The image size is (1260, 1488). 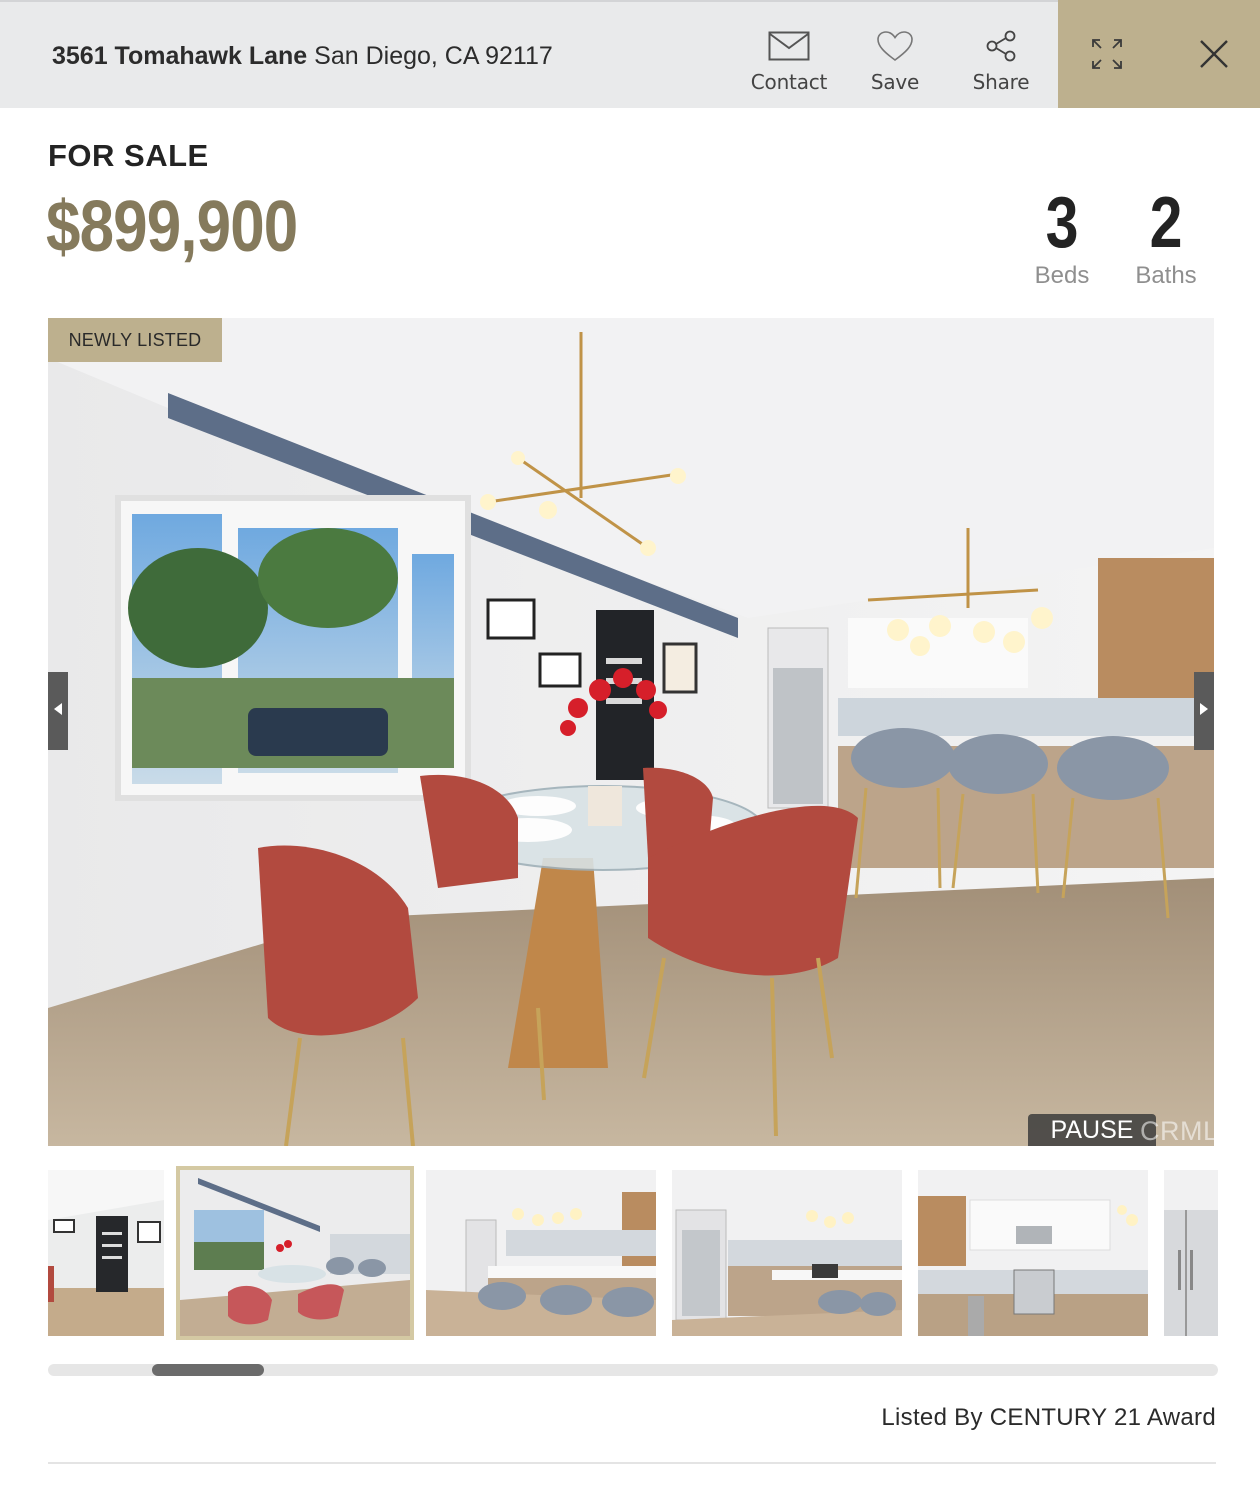 I want to click on prev-photo-button, so click(x=58, y=711).